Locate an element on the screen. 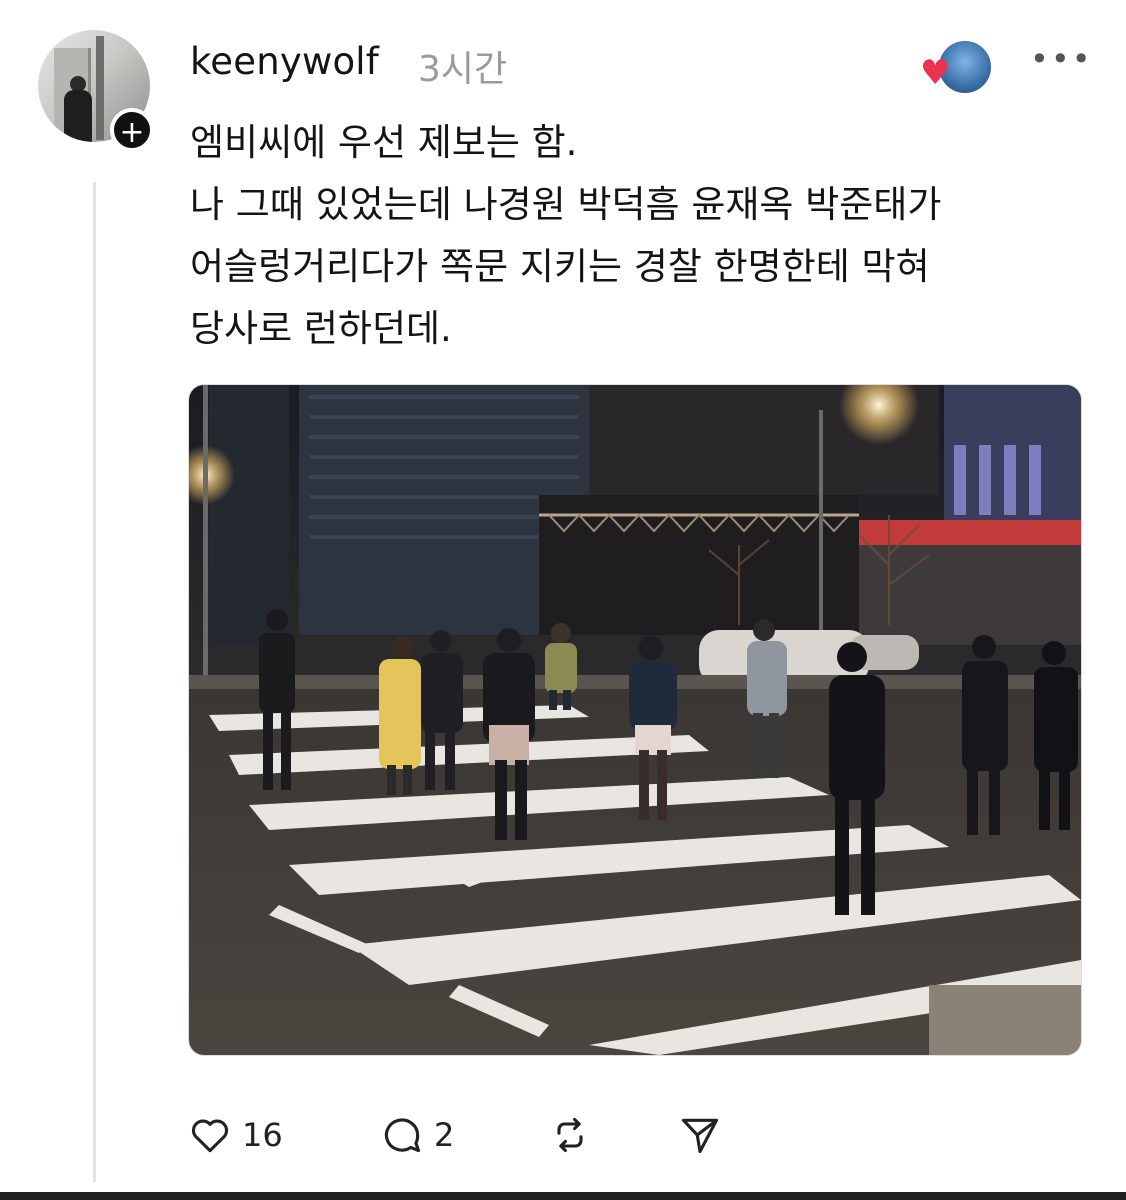 Image resolution: width=1126 pixels, height=1200 pixels. post-body-line: 엠비씨에 우선 제보는 함. is located at coordinates (384, 142).